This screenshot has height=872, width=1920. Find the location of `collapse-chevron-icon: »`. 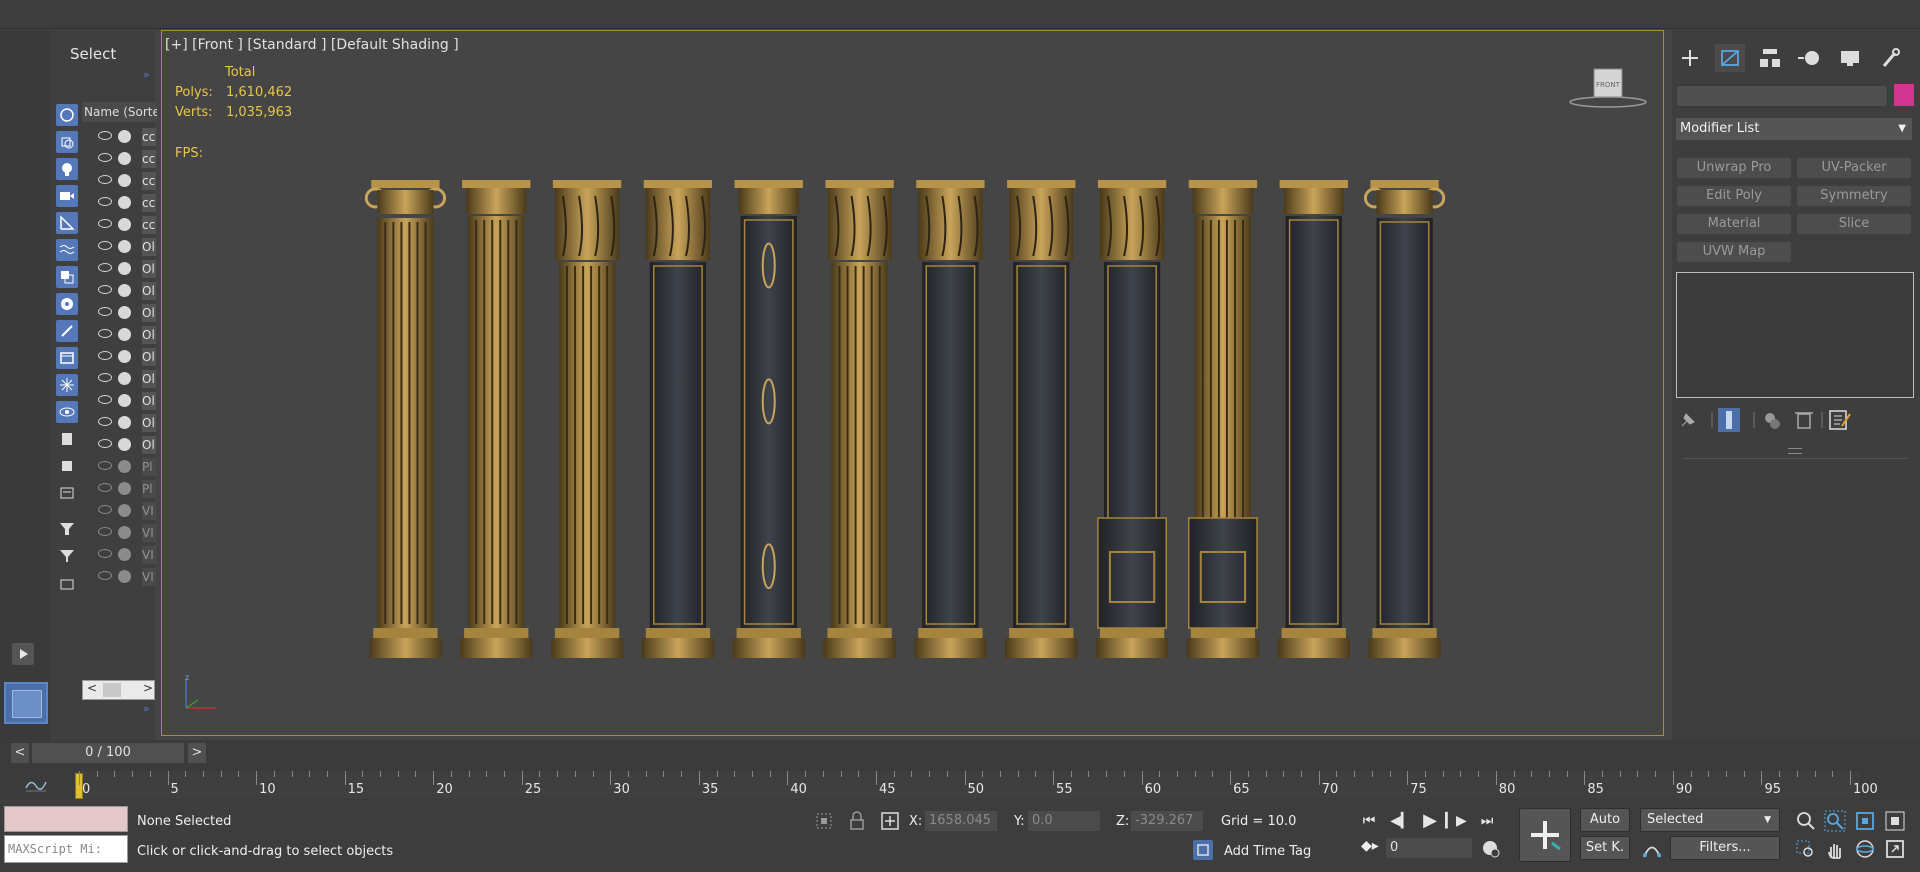

collapse-chevron-icon: » is located at coordinates (146, 708).